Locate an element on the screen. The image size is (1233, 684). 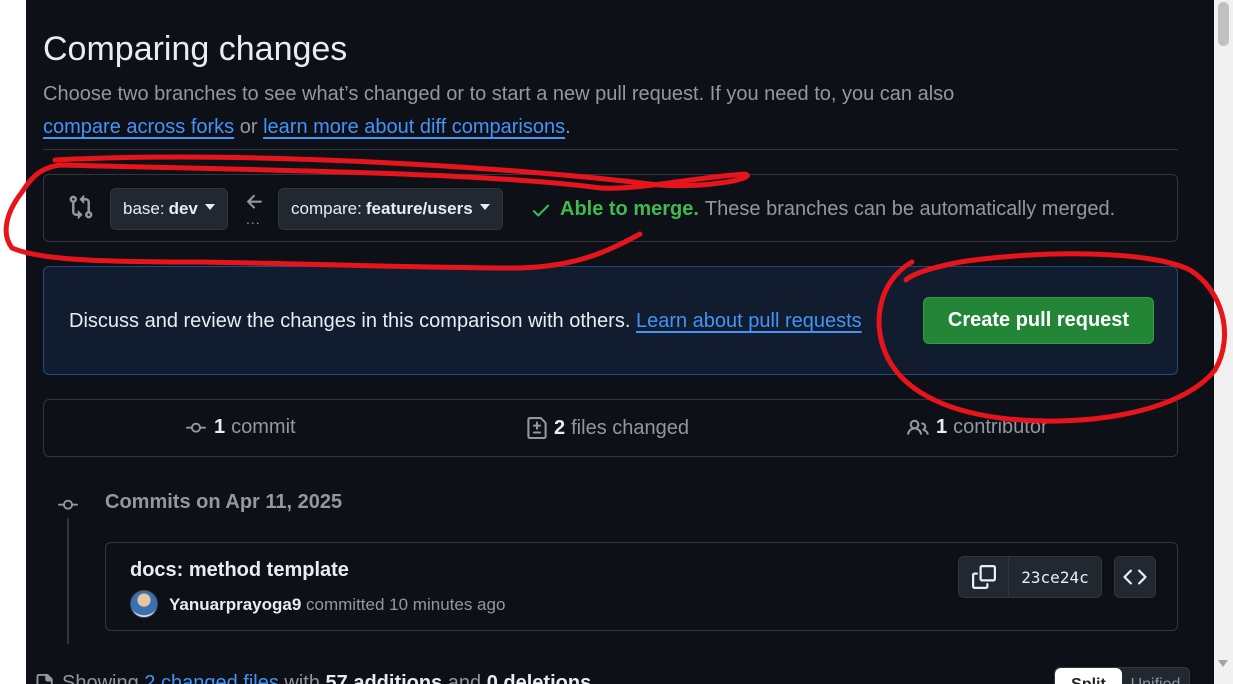
scroll-down-arrow-icon is located at coordinates (1223, 663).